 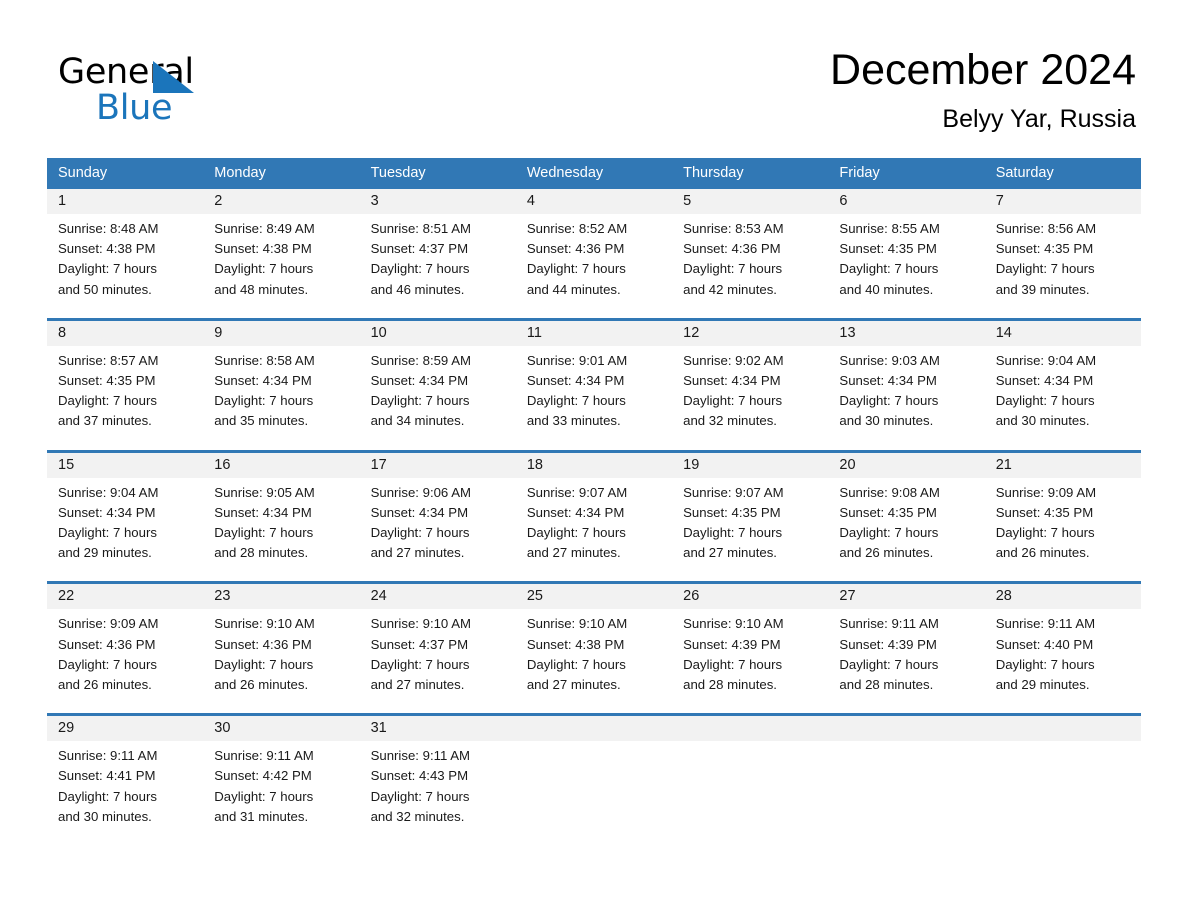 What do you see at coordinates (281, 728) in the screenshot?
I see `day-number-30: 30` at bounding box center [281, 728].